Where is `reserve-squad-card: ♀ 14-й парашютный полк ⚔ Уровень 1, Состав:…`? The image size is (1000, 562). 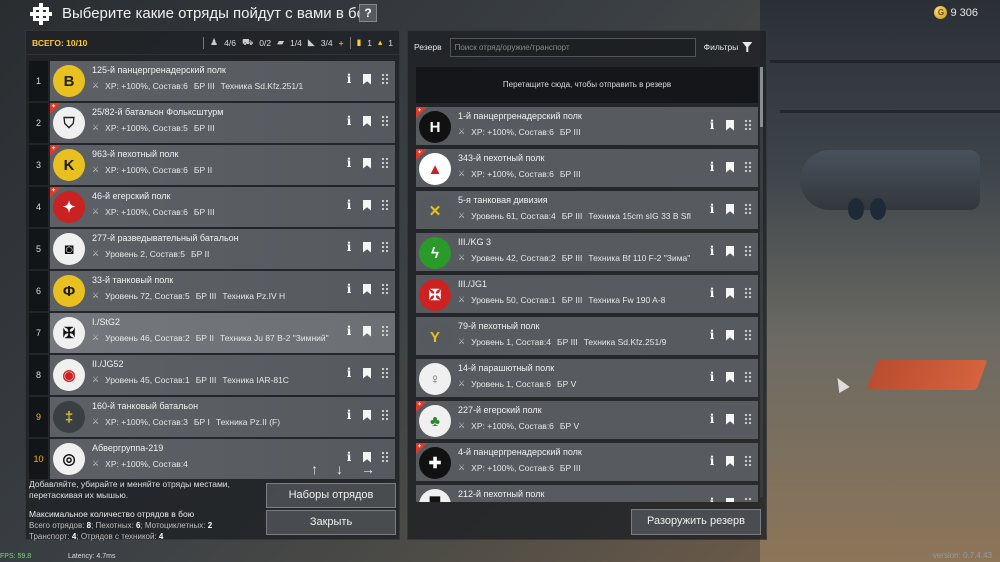
reserve-squad-card: ♀ 14-й парашютный полк ⚔ Уровень 1, Состав:… is located at coordinates (587, 378).